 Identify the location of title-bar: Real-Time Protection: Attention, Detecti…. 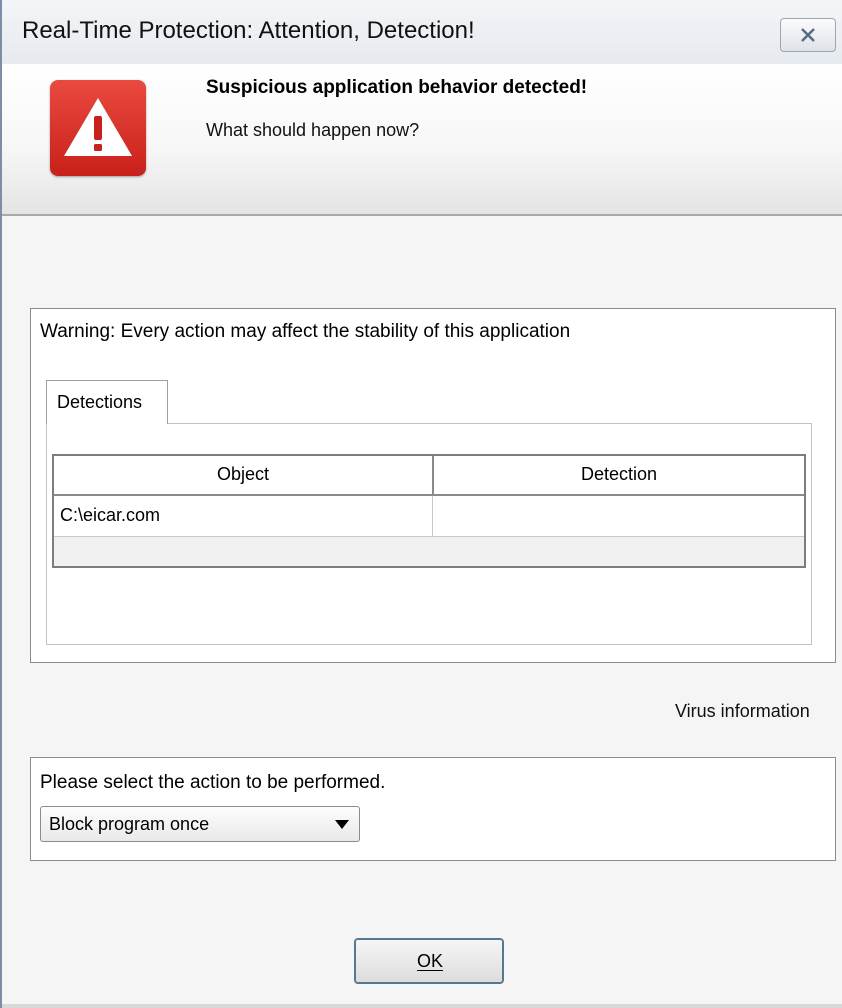
(422, 32).